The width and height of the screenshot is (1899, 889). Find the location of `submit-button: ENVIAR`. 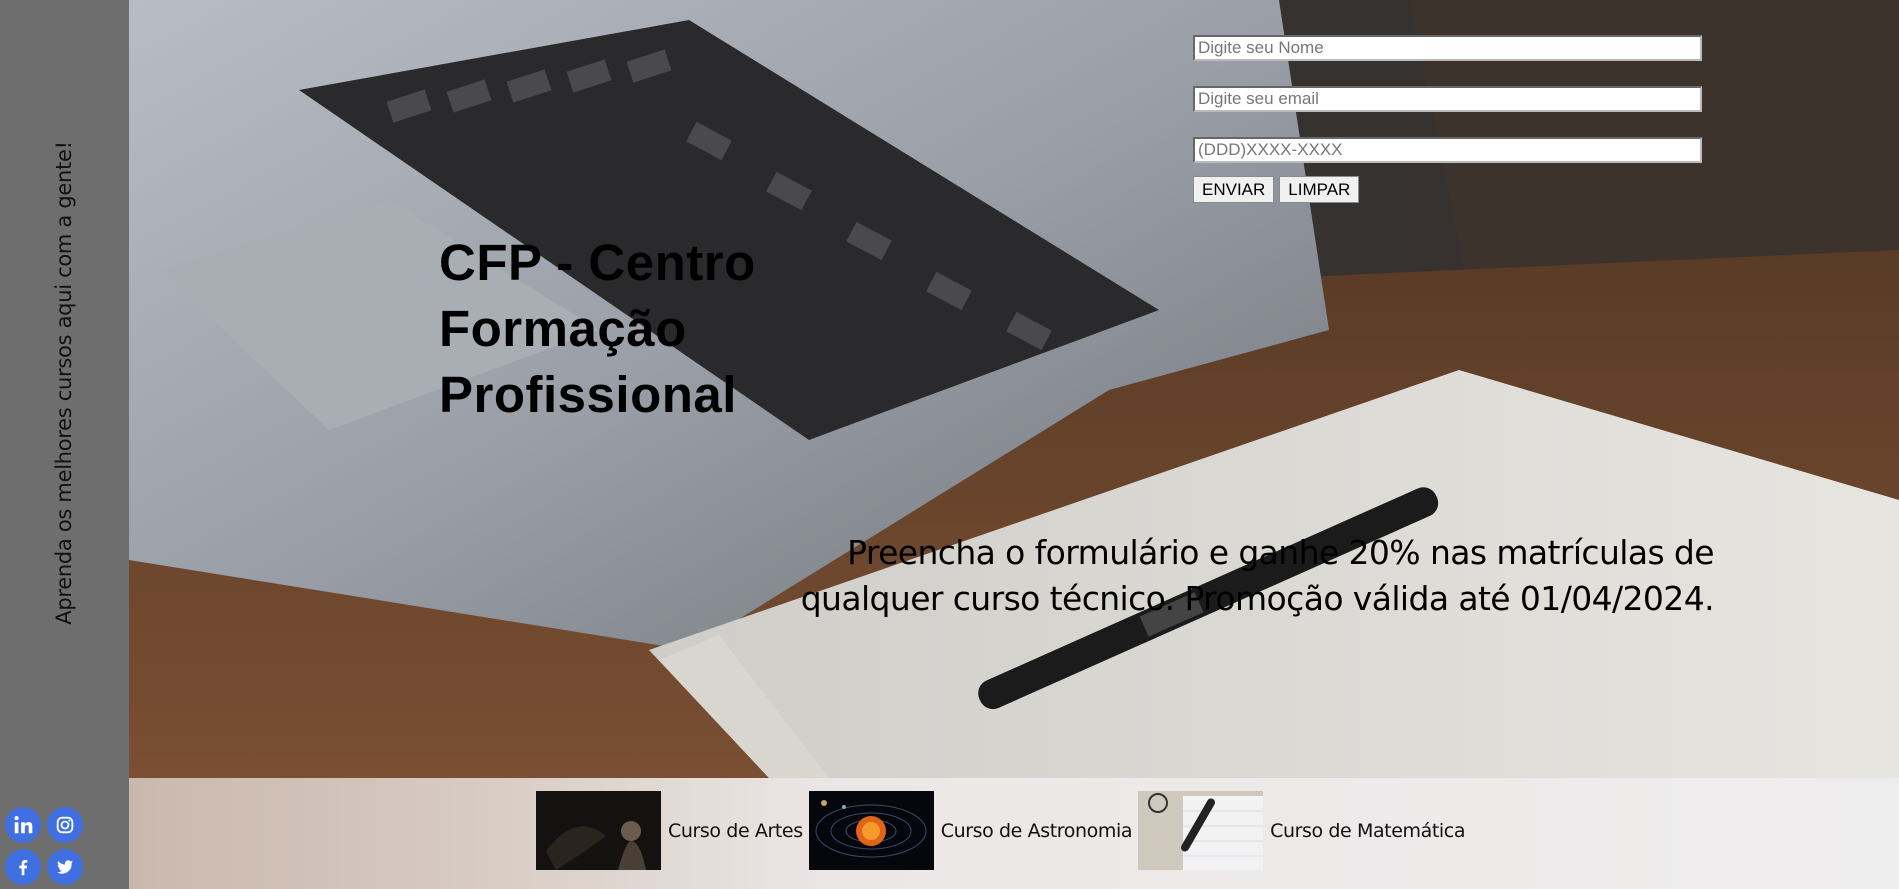

submit-button: ENVIAR is located at coordinates (1234, 189).